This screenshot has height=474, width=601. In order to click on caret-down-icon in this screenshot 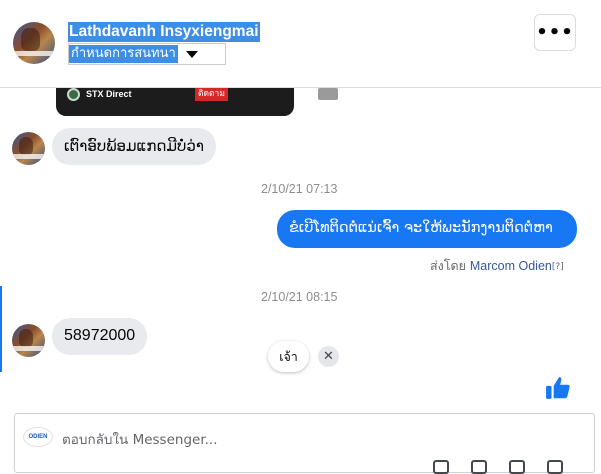, I will do `click(191, 54)`.